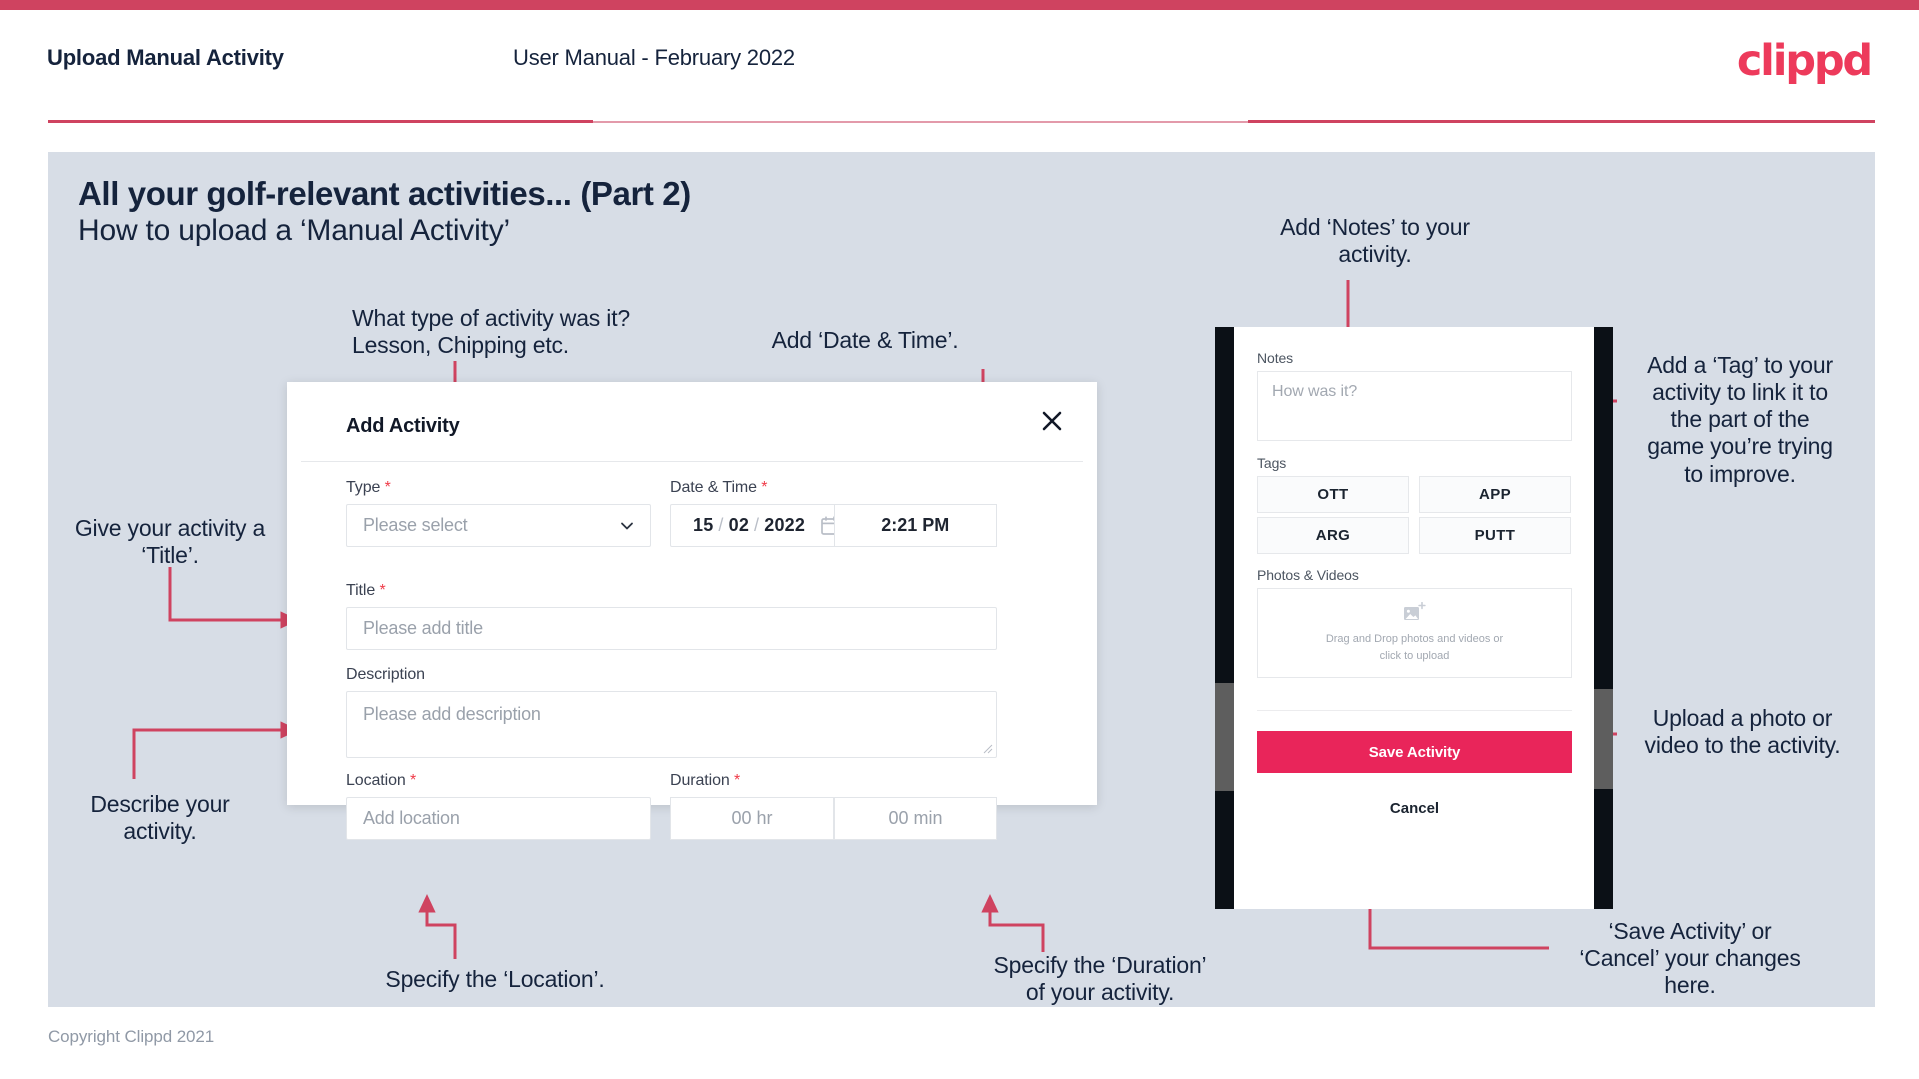 The width and height of the screenshot is (1919, 1079). Describe the element at coordinates (1224, 737) in the screenshot. I see `phone-button-left` at that location.